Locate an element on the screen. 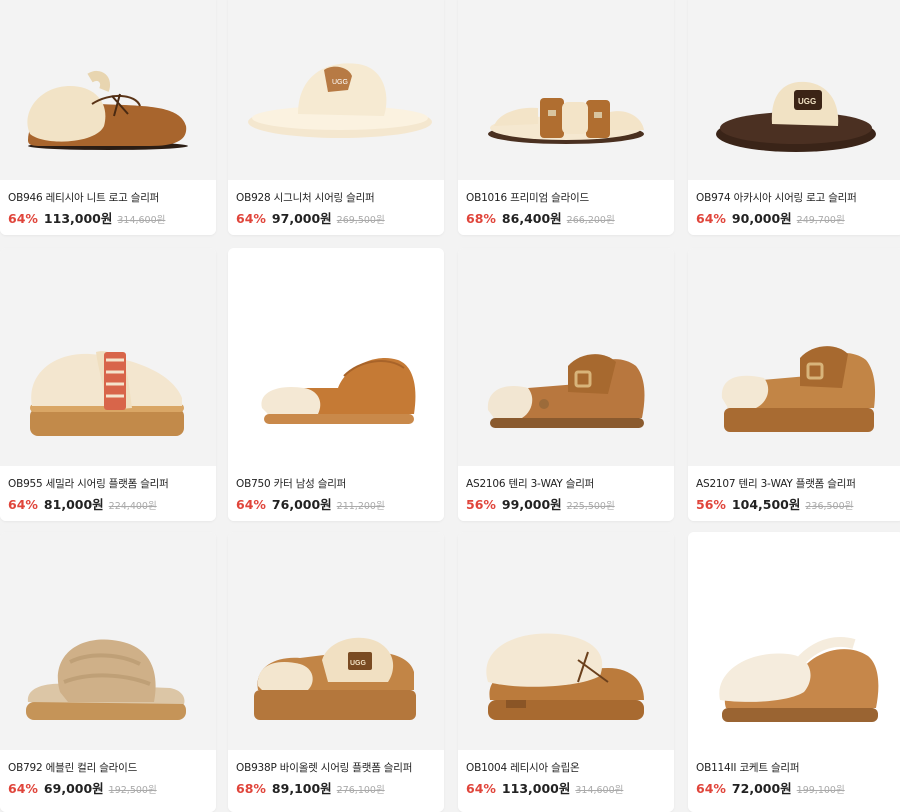 This screenshot has height=812, width=900. product-name: OB1016 프리미엄 슬라이드 is located at coordinates (568, 197).